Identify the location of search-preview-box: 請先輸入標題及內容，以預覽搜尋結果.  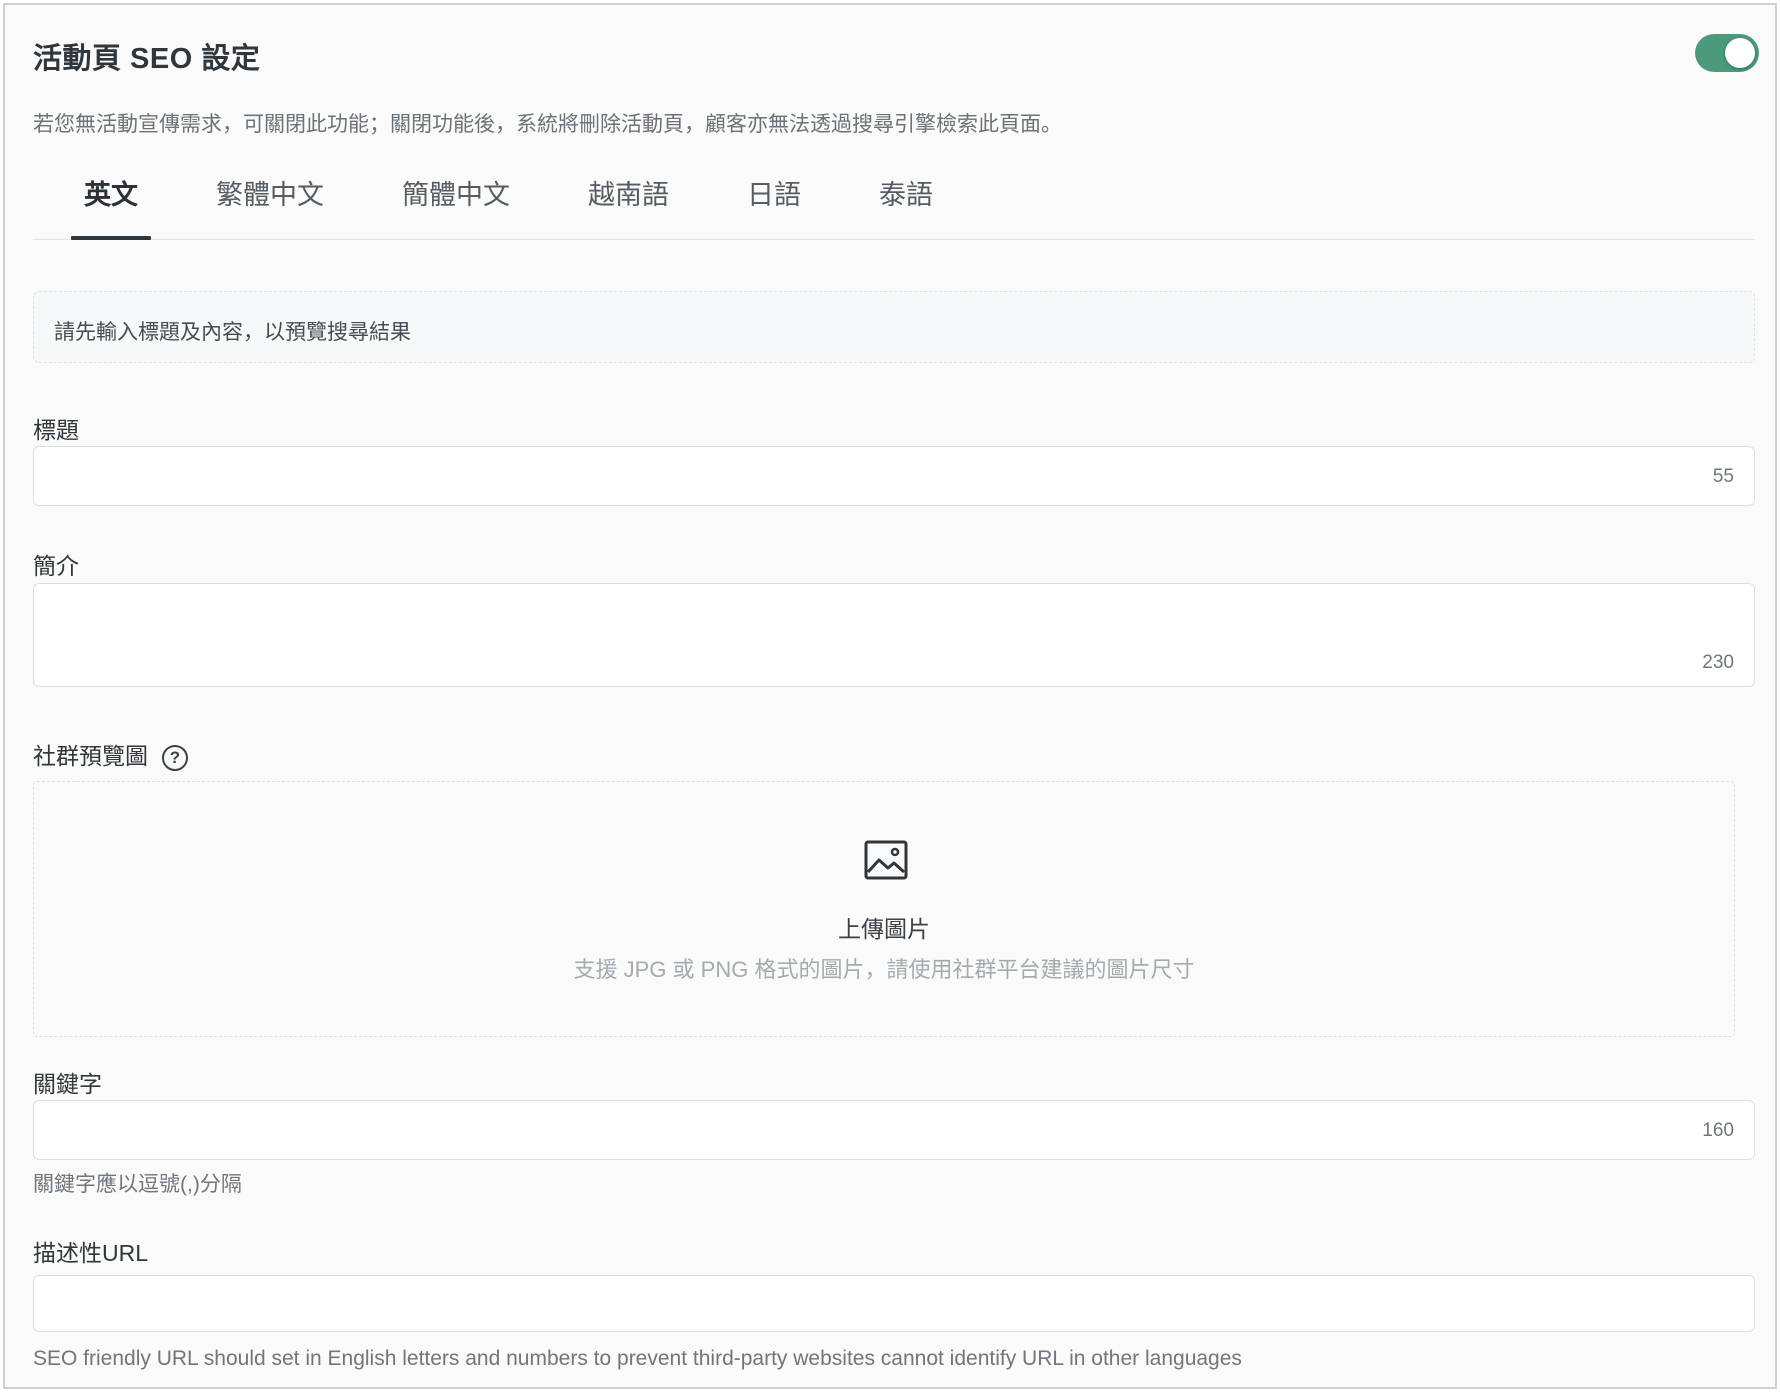
(894, 327).